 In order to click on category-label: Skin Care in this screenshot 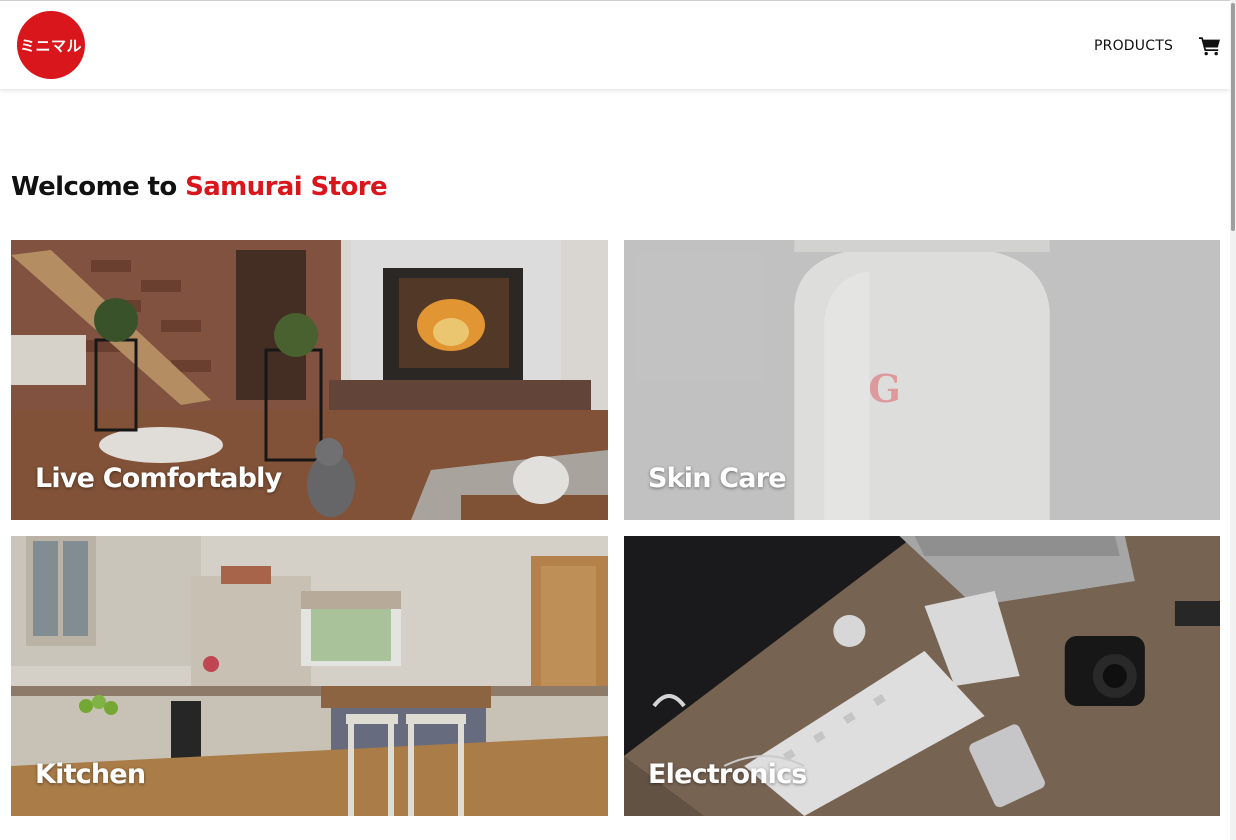, I will do `click(717, 478)`.